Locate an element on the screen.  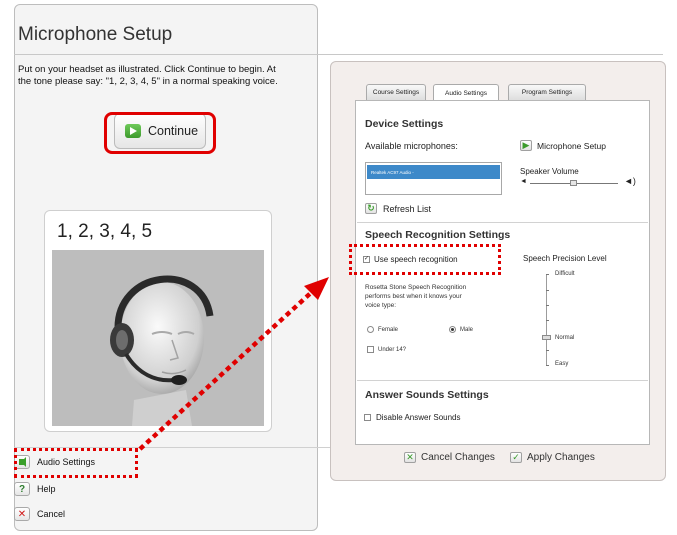
refresh-list-button: ↻ Refresh List is located at coordinates (398, 208).